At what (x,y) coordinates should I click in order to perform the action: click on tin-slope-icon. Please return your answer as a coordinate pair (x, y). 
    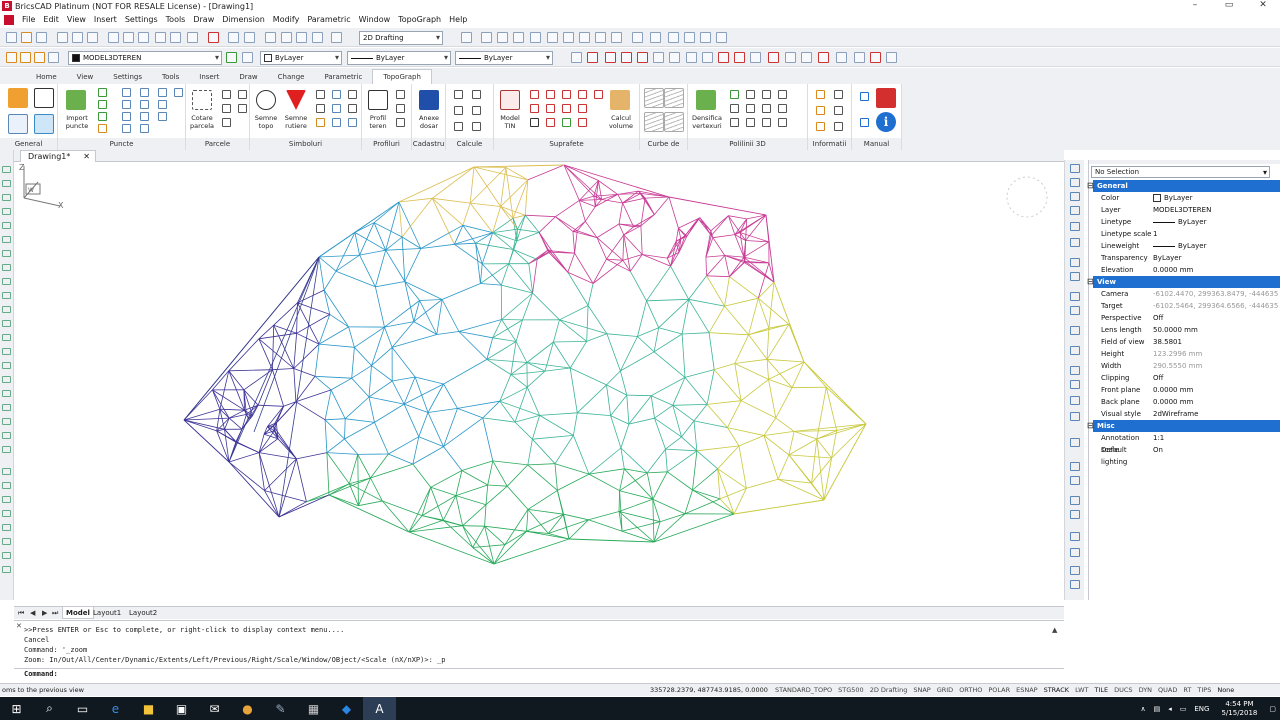
    Looking at the image, I should click on (534, 108).